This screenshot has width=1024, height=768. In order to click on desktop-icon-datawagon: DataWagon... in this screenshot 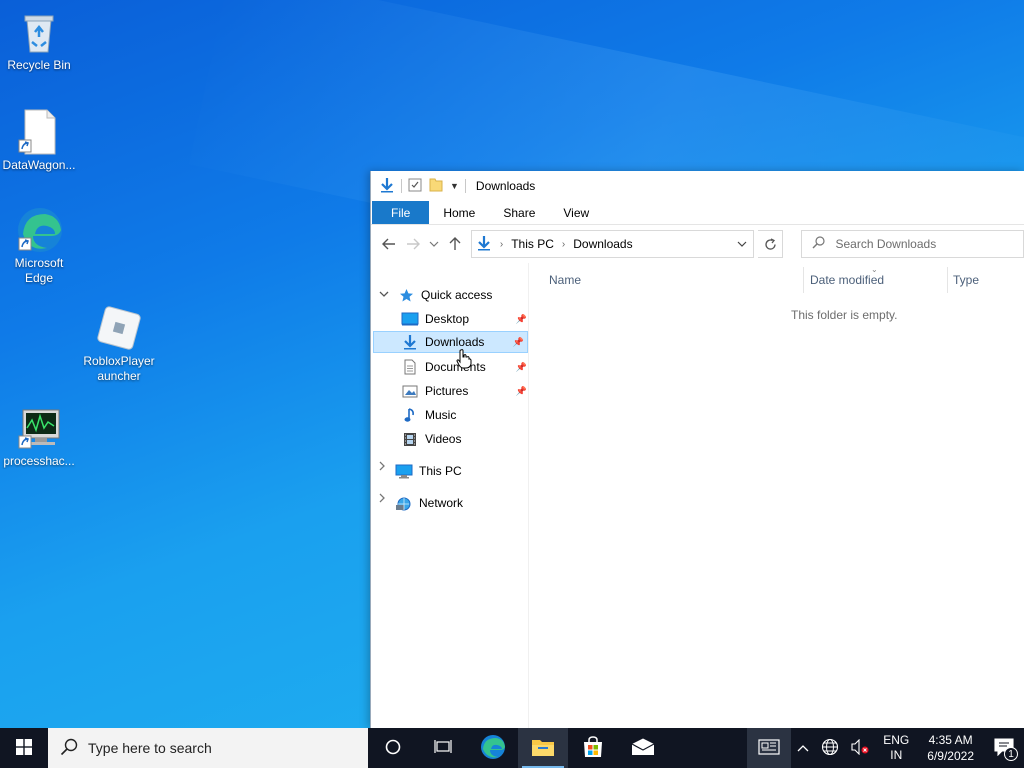, I will do `click(39, 140)`.